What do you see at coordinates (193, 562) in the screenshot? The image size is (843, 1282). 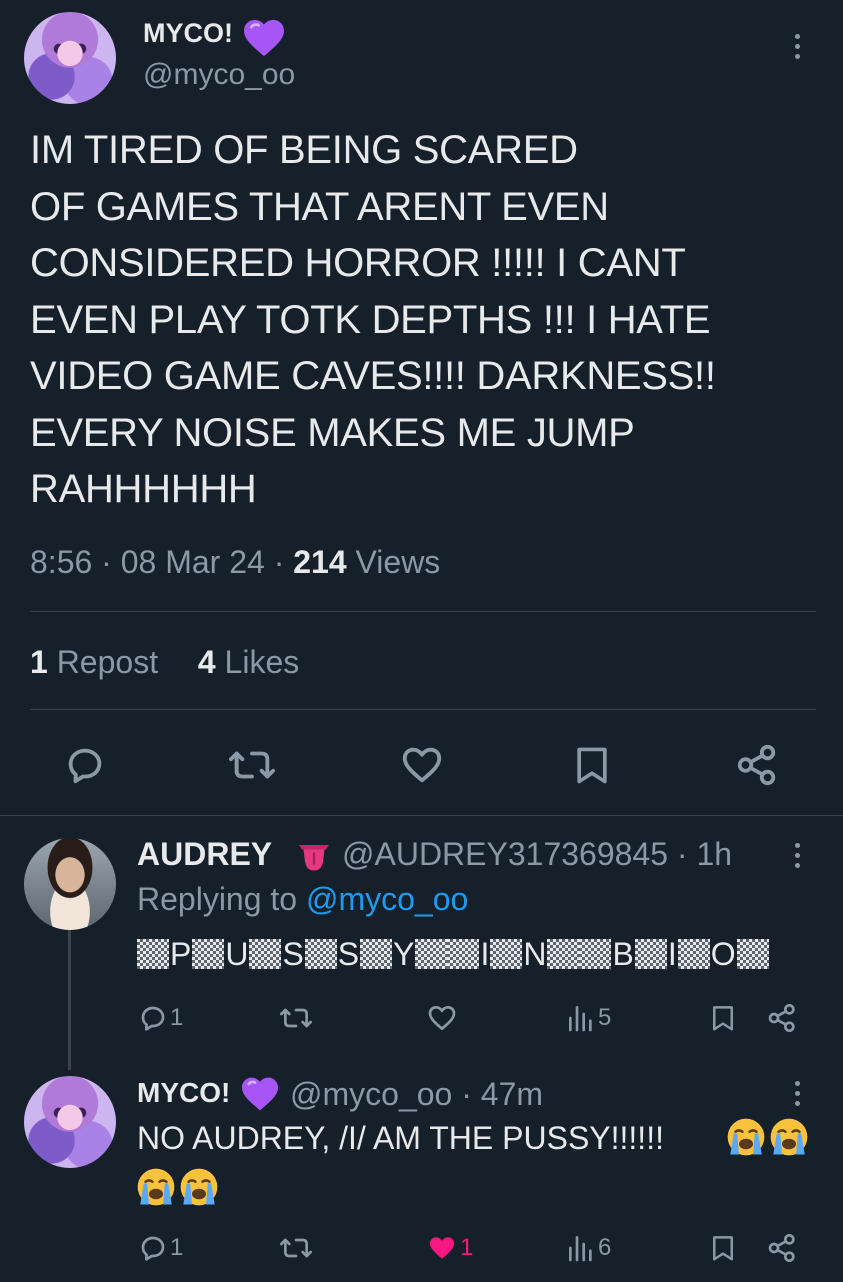 I see `tweet-date: 08 Mar 24` at bounding box center [193, 562].